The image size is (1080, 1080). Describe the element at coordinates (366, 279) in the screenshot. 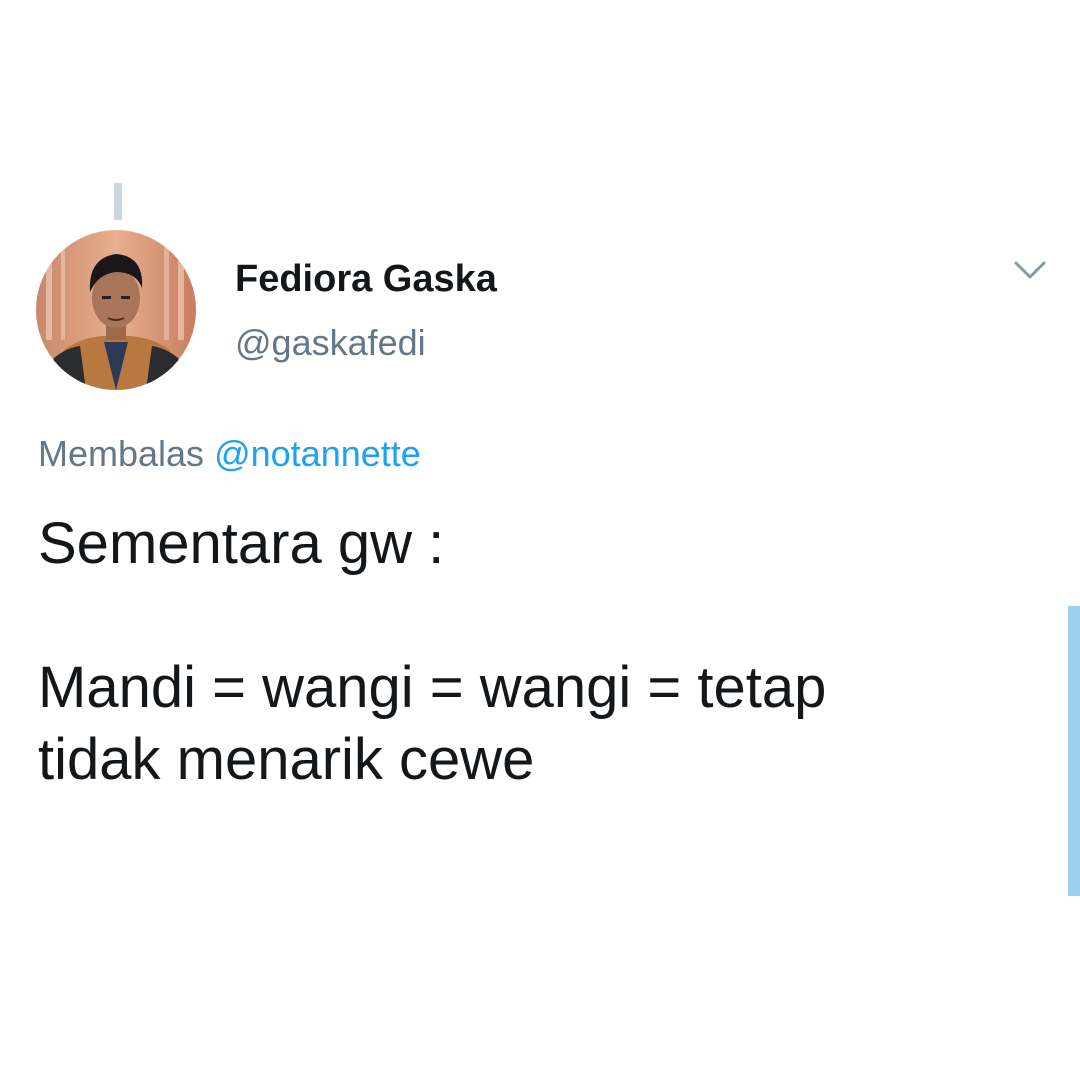

I see `display-name: Fediora Gaska` at that location.